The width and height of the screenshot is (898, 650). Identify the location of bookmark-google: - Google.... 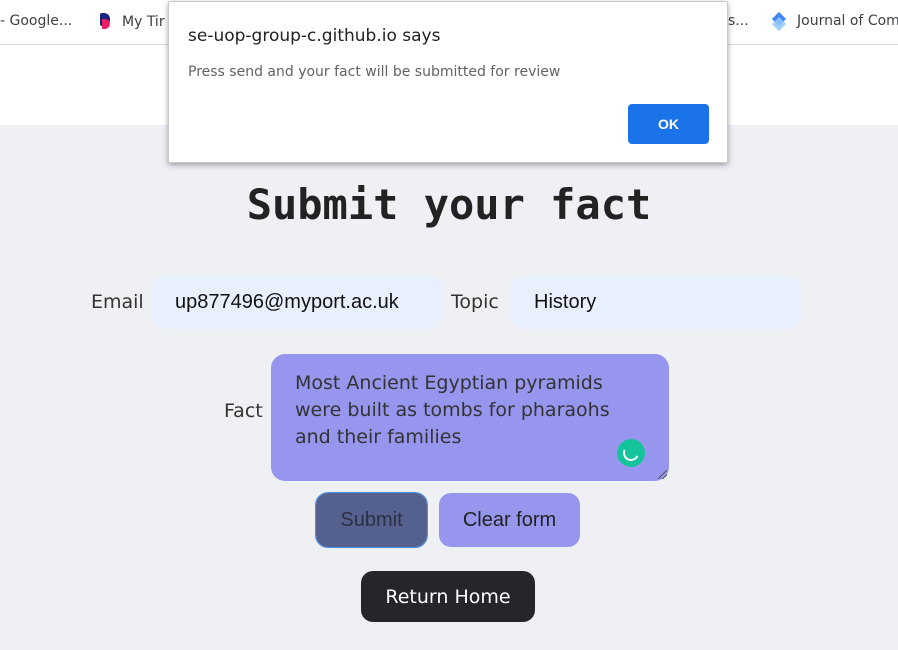
(36, 21).